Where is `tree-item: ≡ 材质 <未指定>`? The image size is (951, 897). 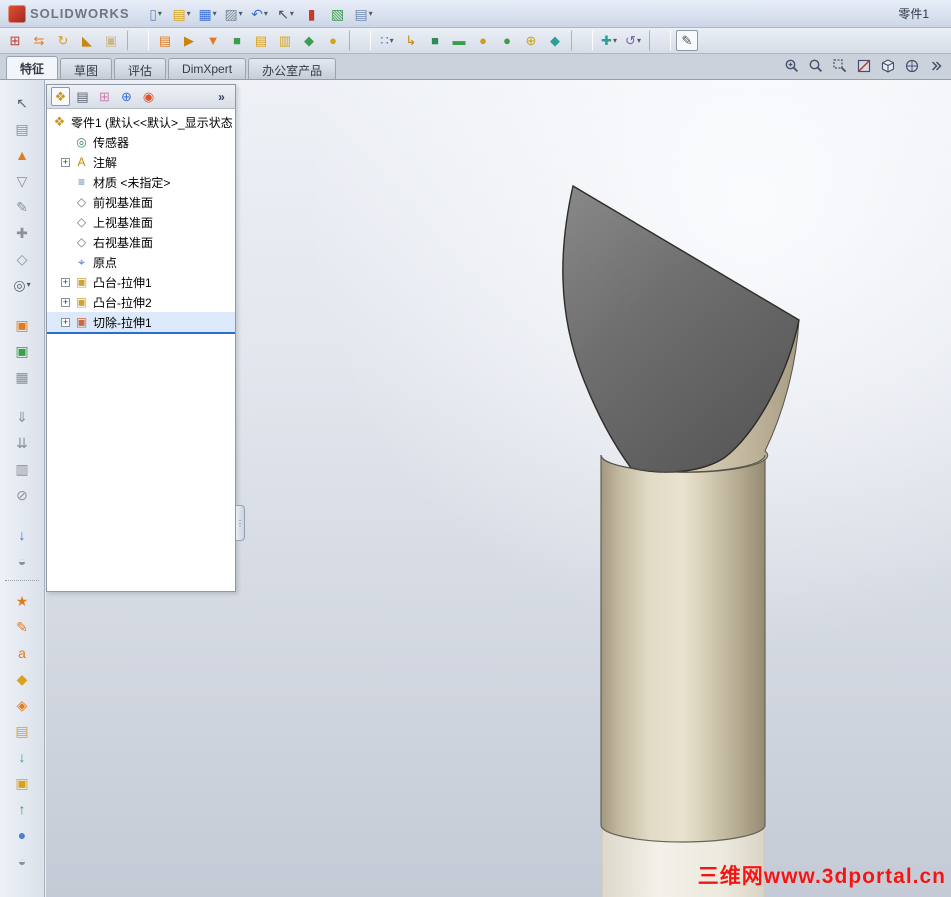
tree-item: ≡ 材质 <未指定> is located at coordinates (141, 182).